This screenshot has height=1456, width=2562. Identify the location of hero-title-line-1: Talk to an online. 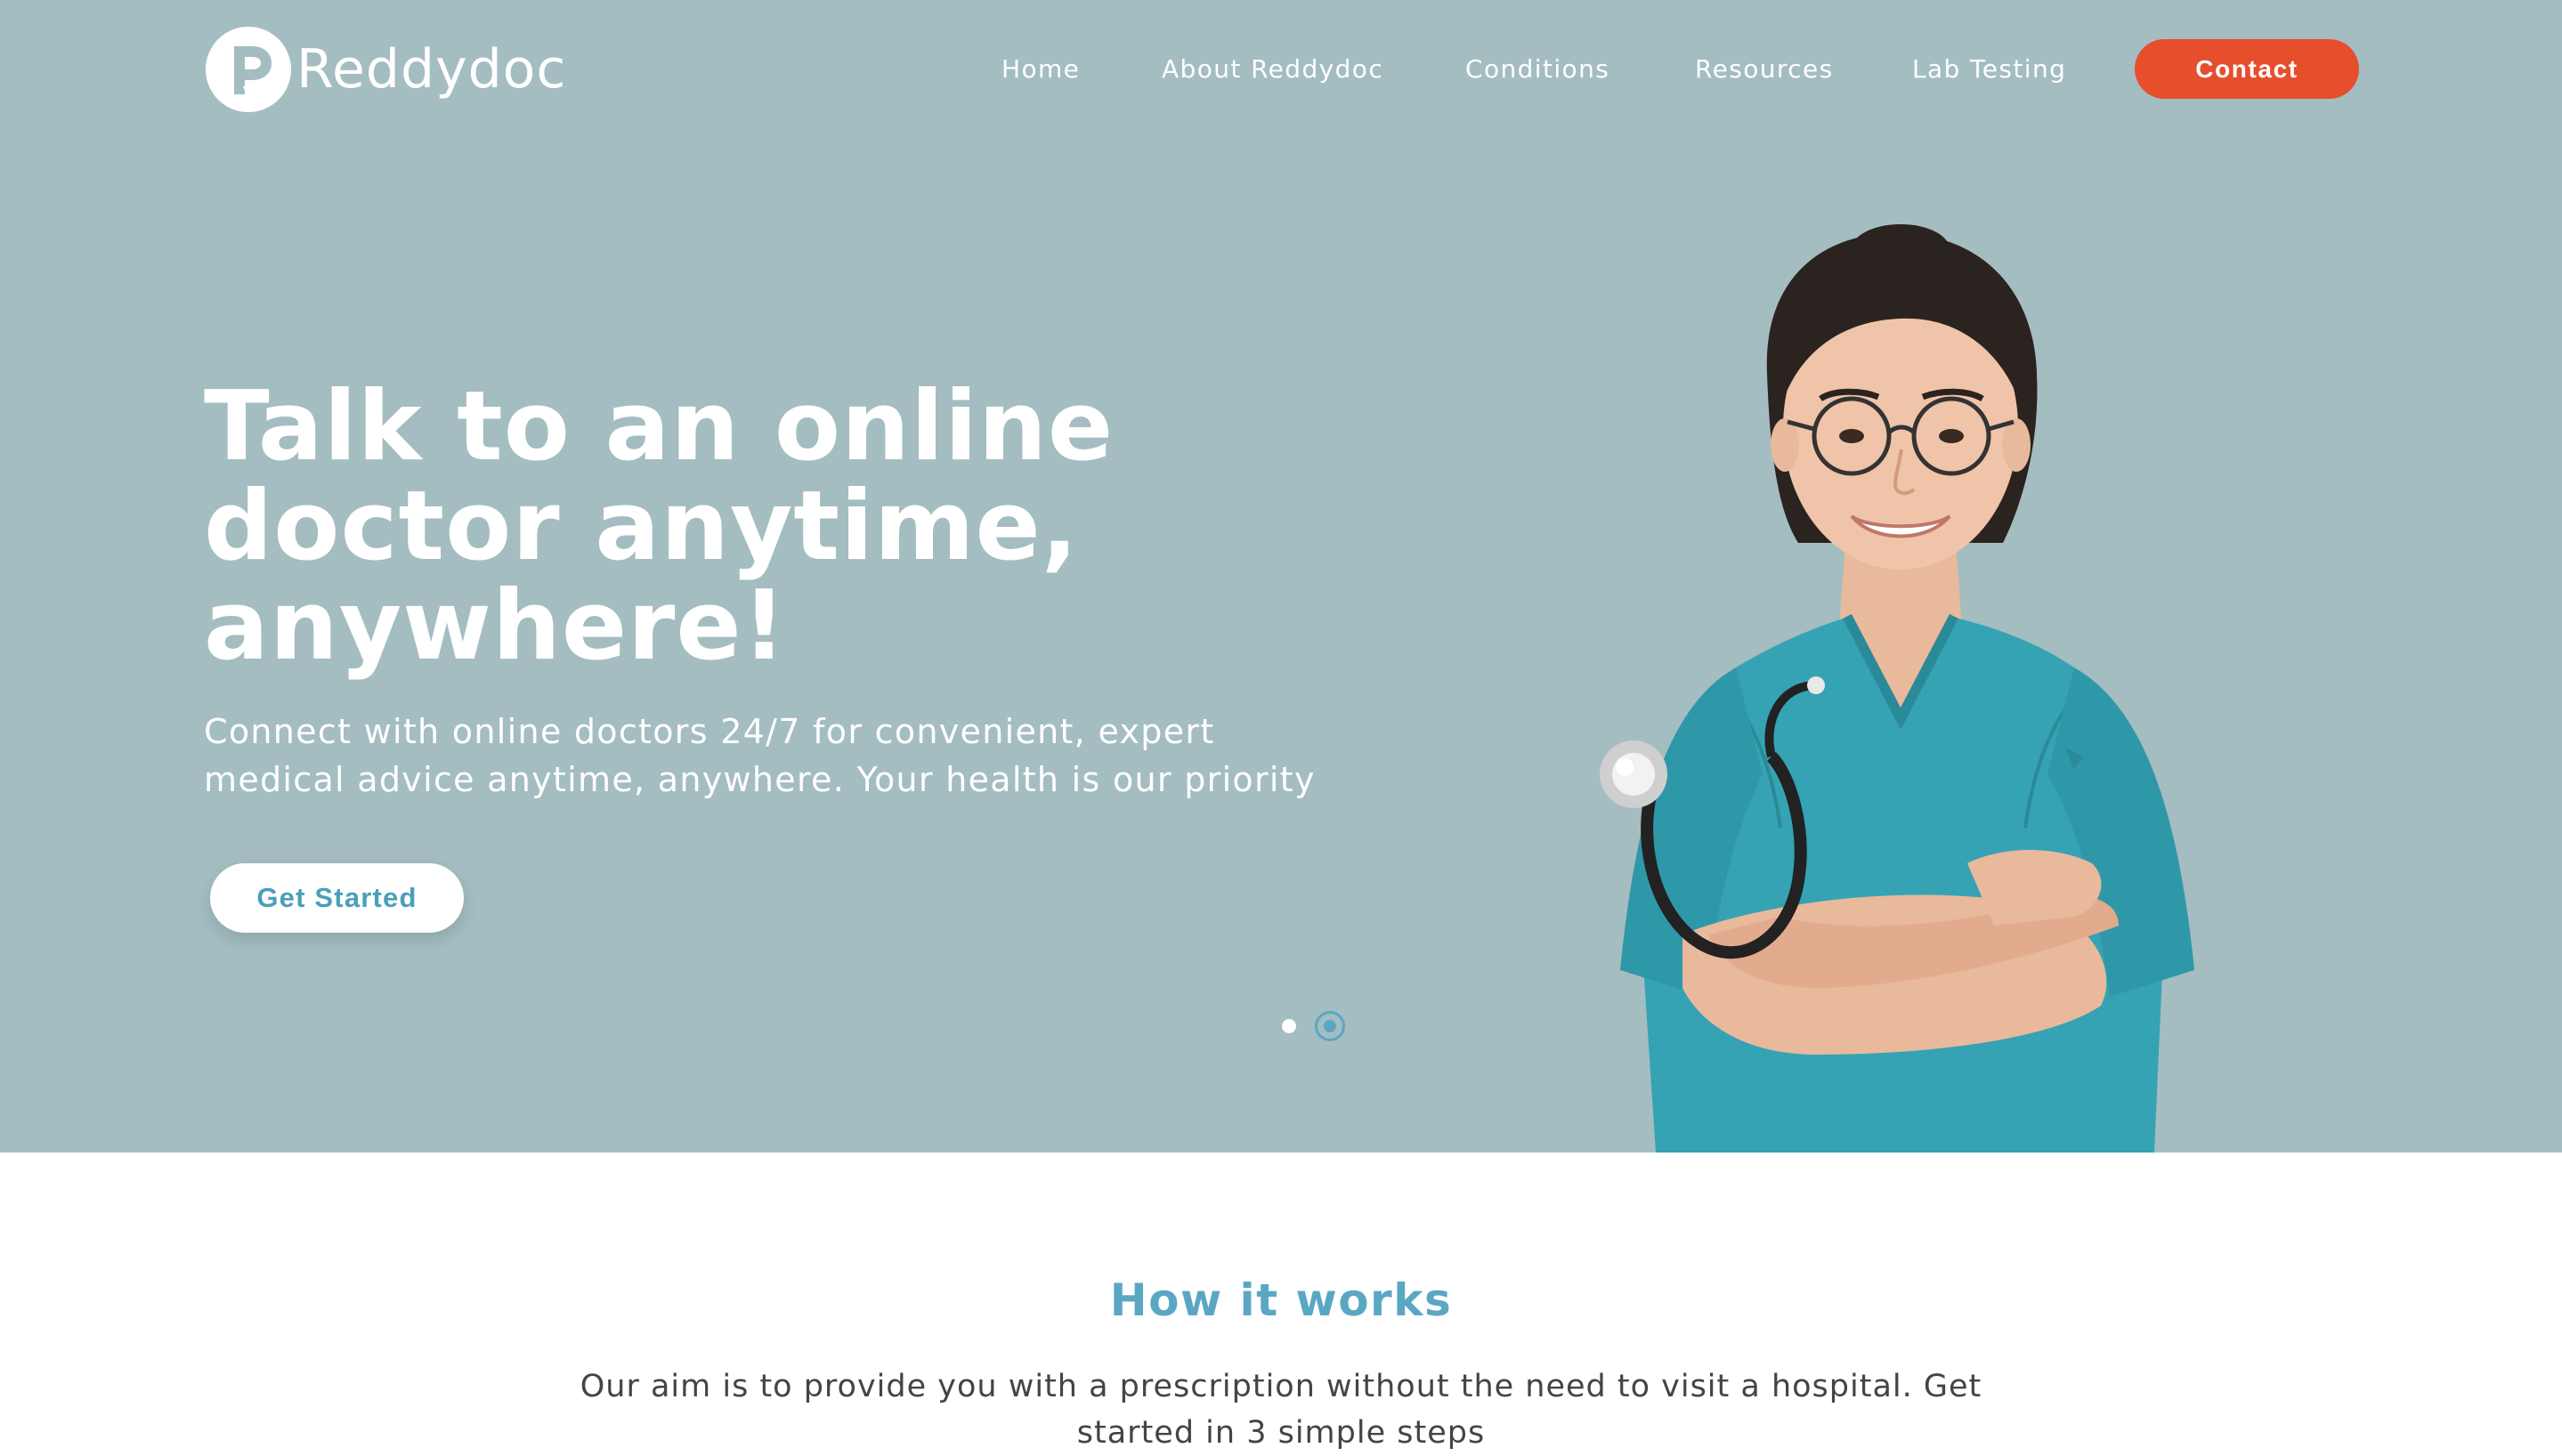
(659, 426).